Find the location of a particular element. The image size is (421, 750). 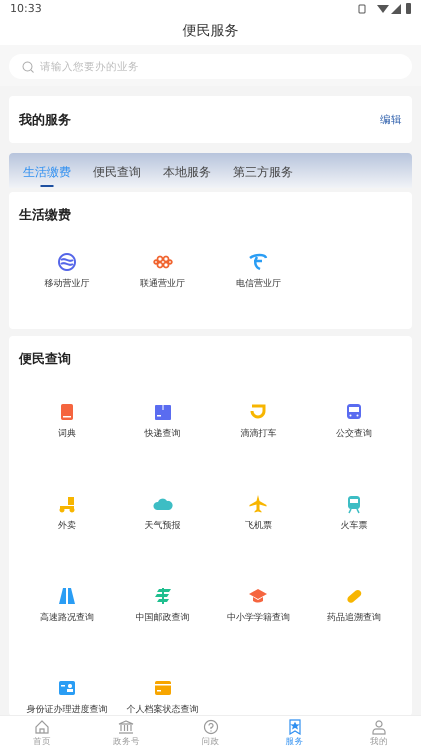

service-item: 移动营业厅 is located at coordinates (67, 271).